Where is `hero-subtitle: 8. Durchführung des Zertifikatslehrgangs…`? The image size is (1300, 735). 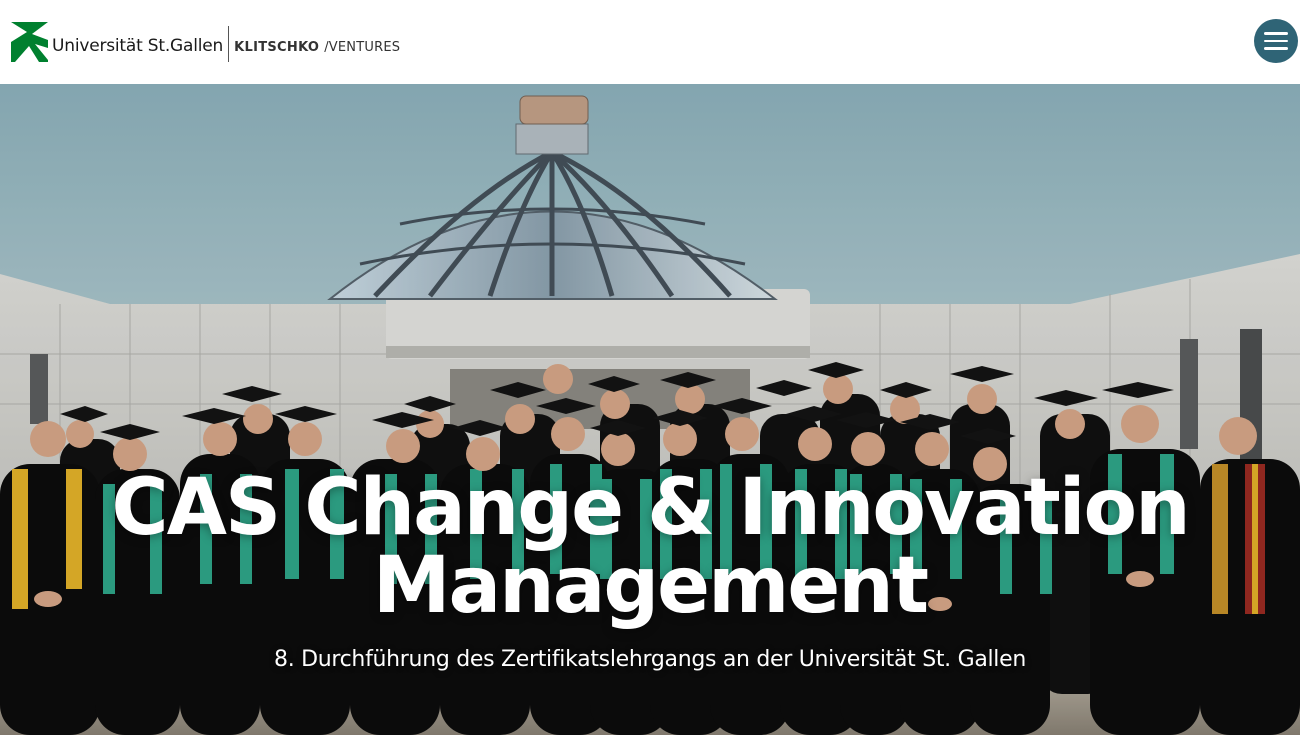
hero-subtitle: 8. Durchführung des Zertifikatslehrgangs… is located at coordinates (650, 659).